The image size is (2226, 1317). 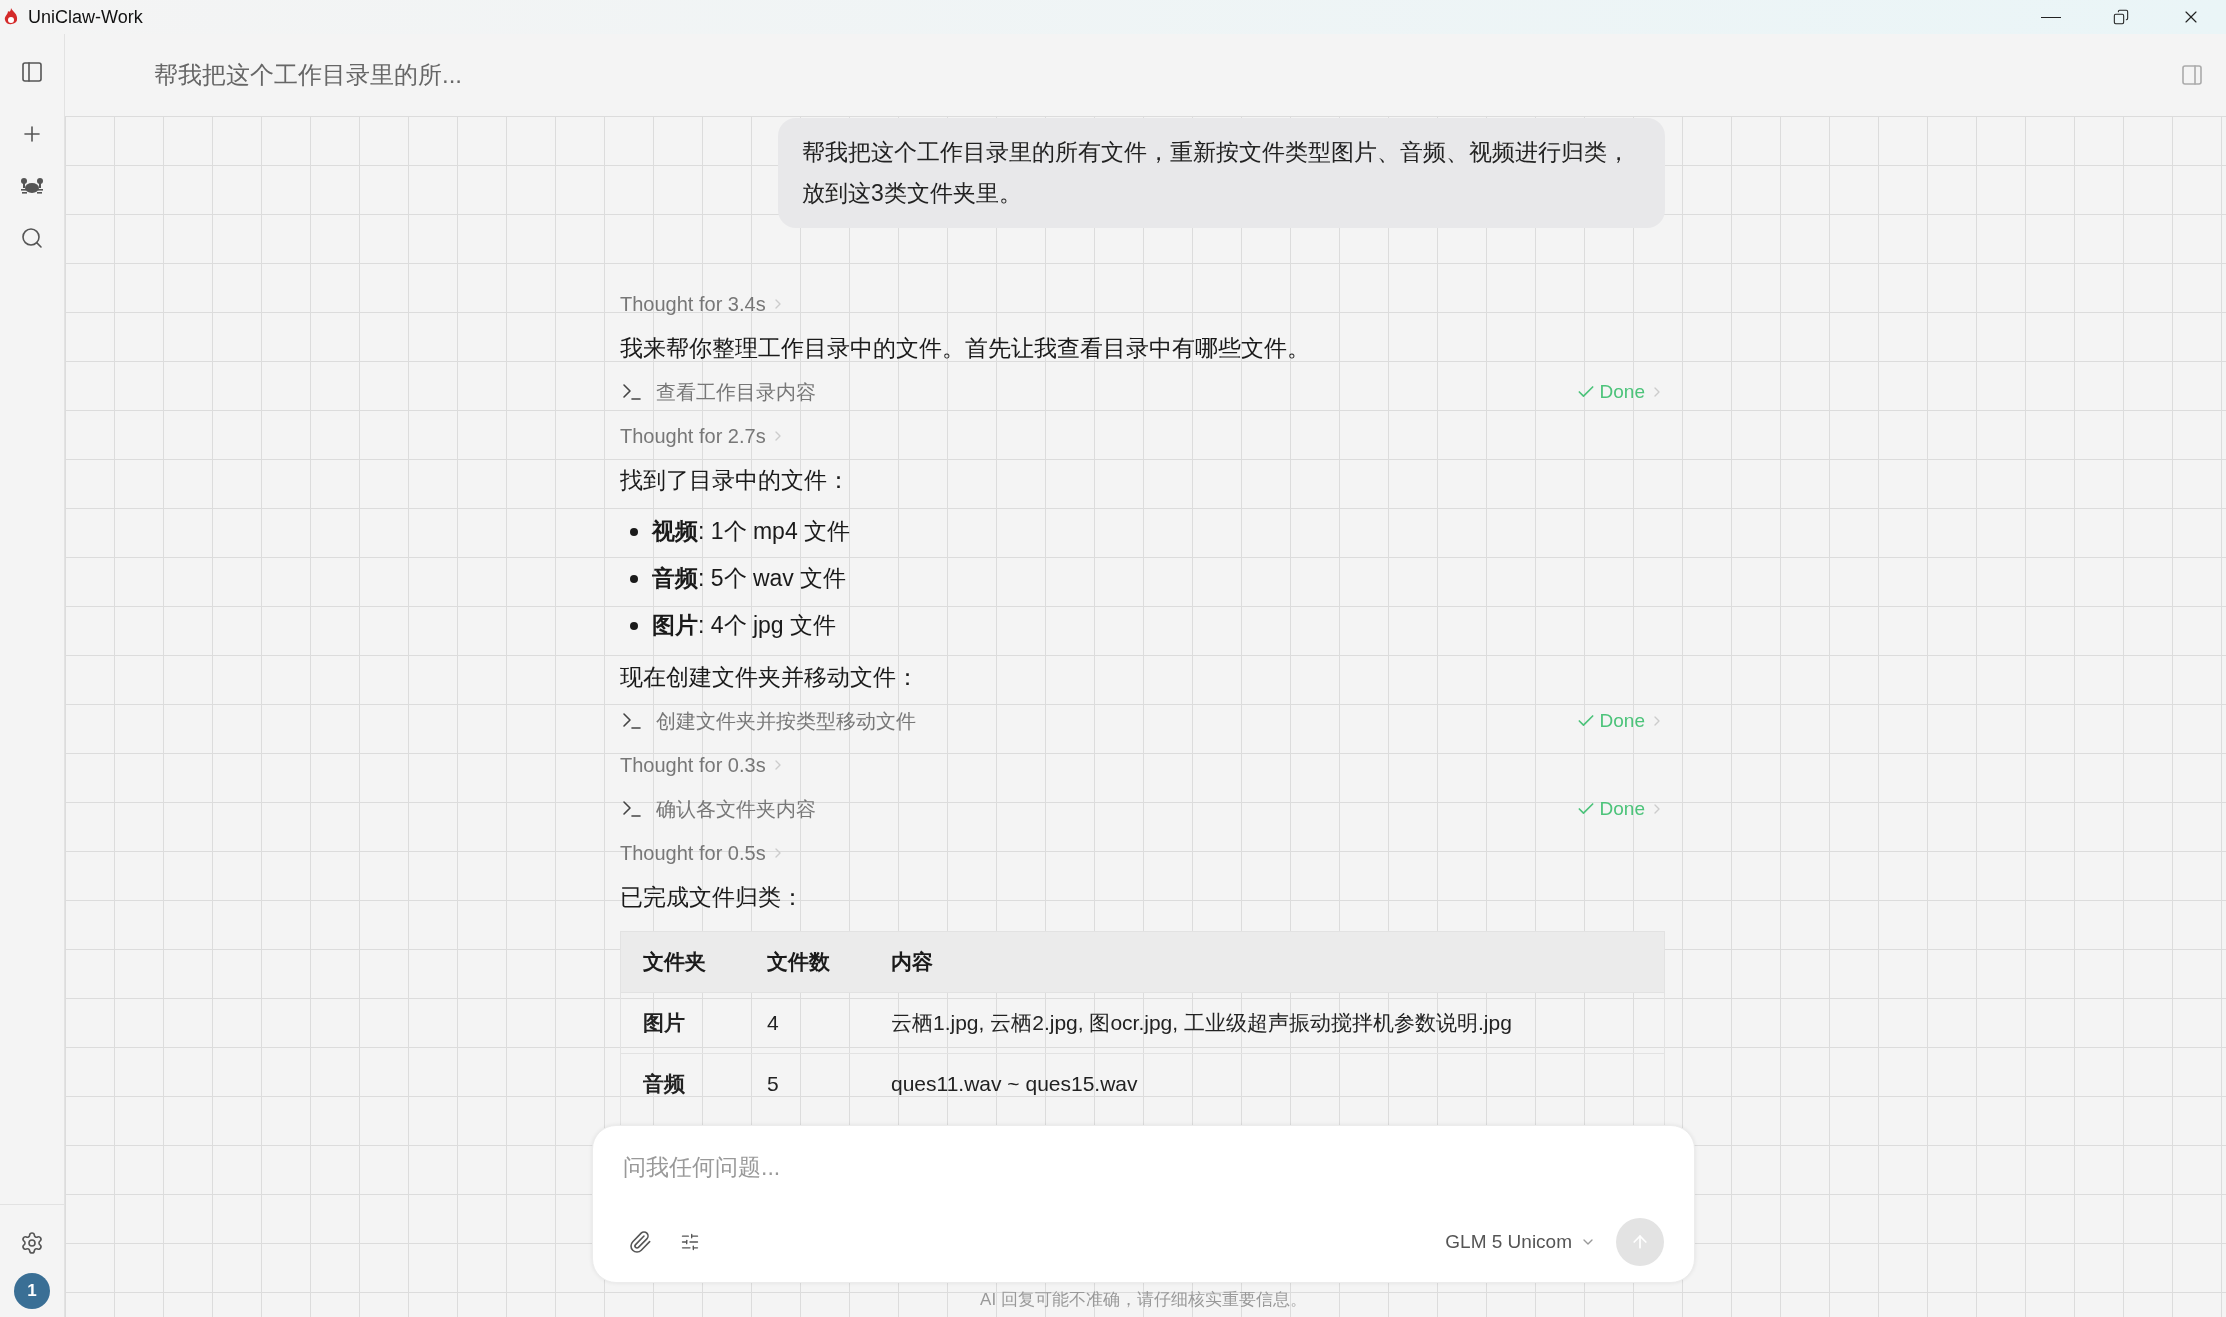 I want to click on tool-call-label: 确认各文件夹内容, so click(x=736, y=809).